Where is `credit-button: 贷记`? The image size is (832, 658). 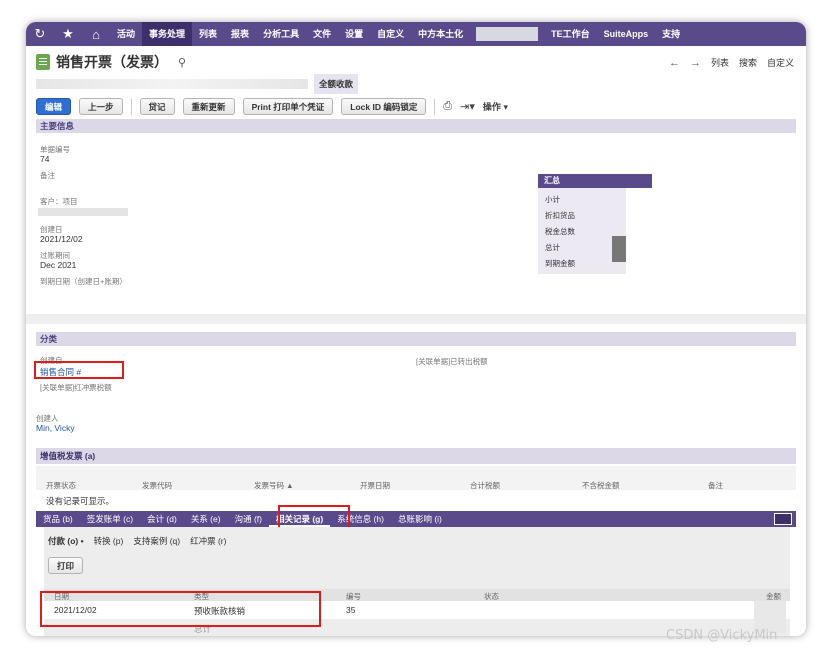 credit-button: 贷记 is located at coordinates (157, 106).